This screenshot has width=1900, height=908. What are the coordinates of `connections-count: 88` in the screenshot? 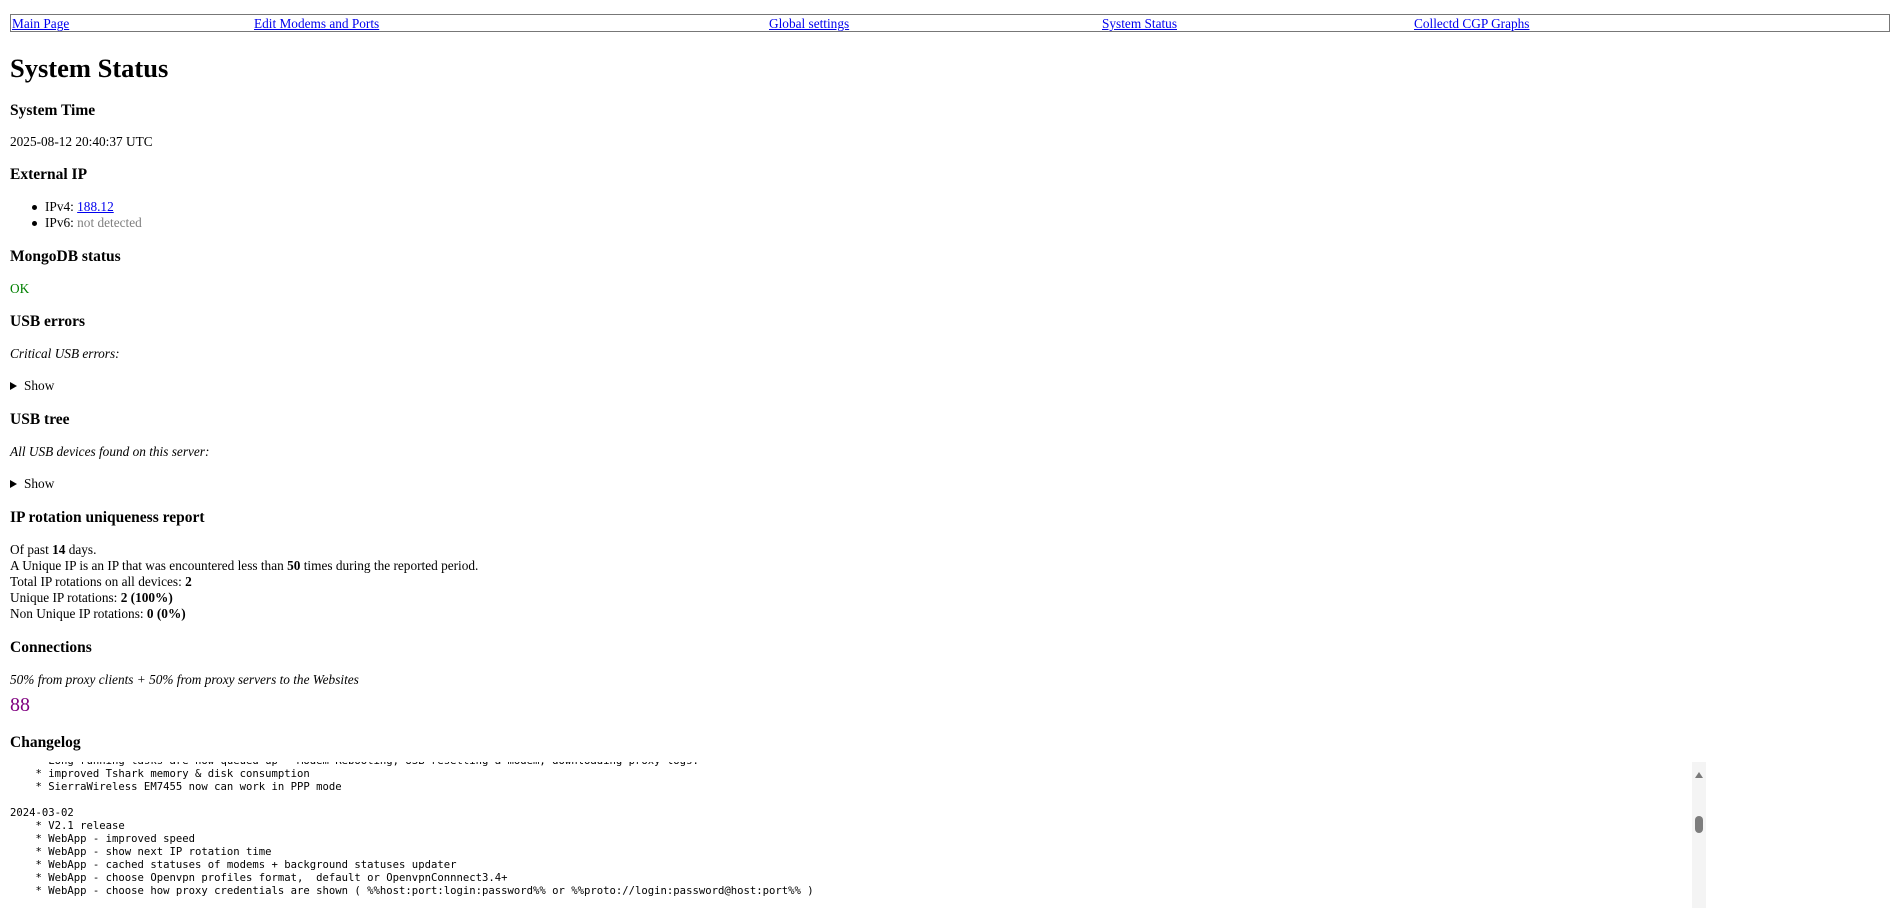 It's located at (20, 705).